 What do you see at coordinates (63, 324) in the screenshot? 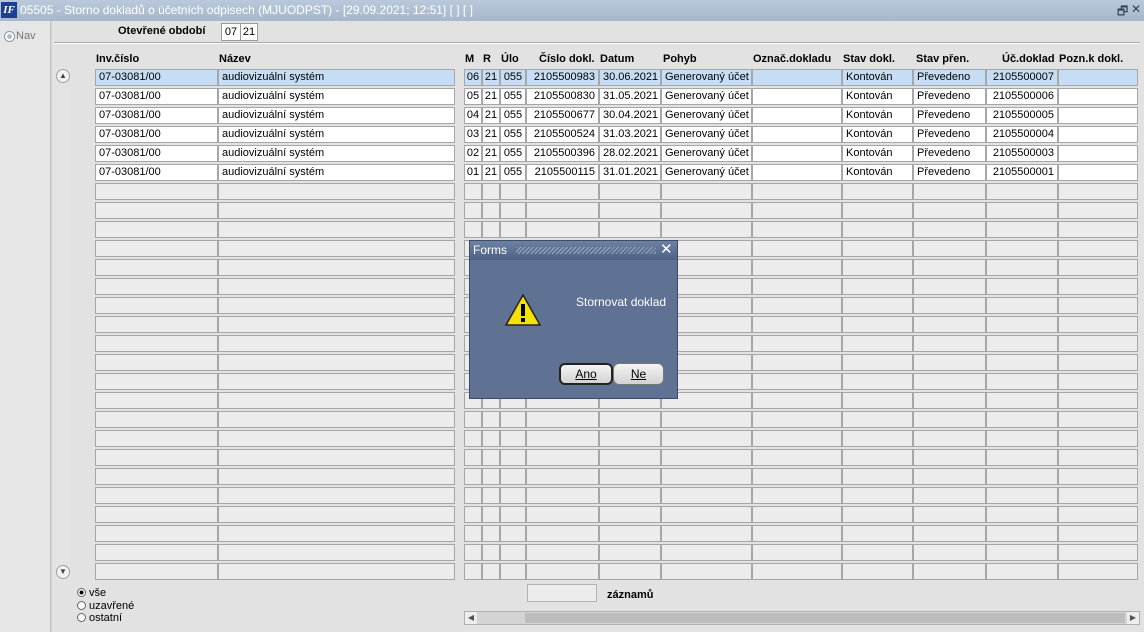
I see `vertical-scrollbar` at bounding box center [63, 324].